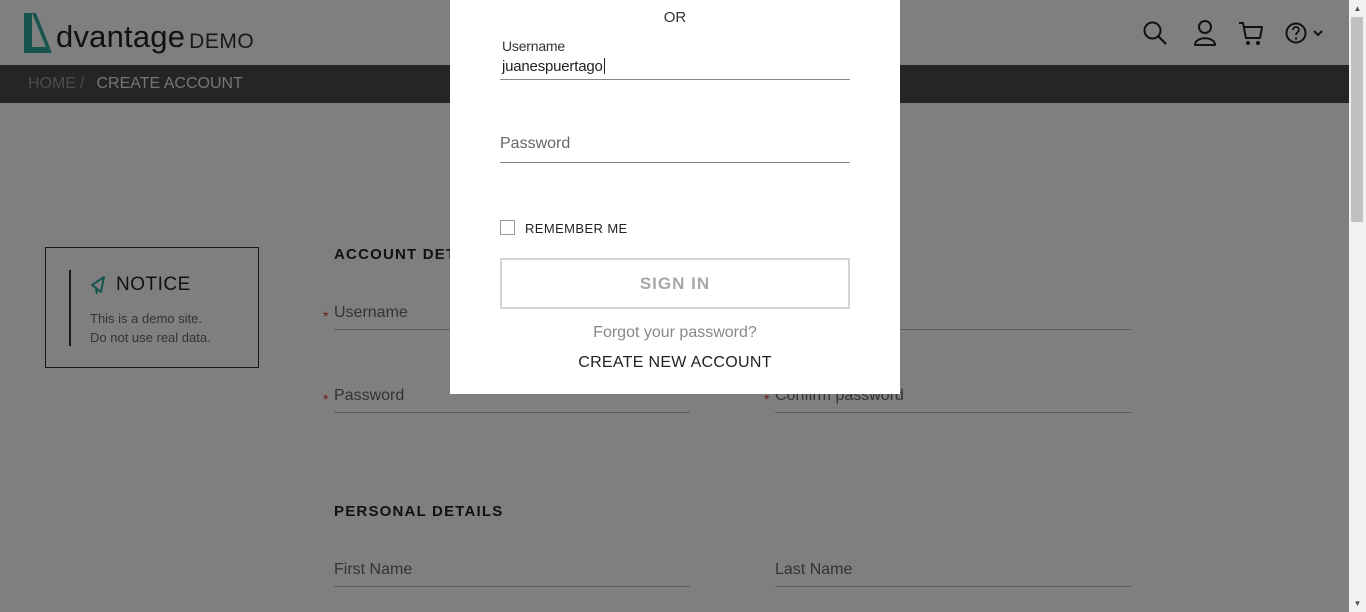 The width and height of the screenshot is (1366, 612). What do you see at coordinates (1357, 8) in the screenshot?
I see `scroll-up-icon: ▲` at bounding box center [1357, 8].